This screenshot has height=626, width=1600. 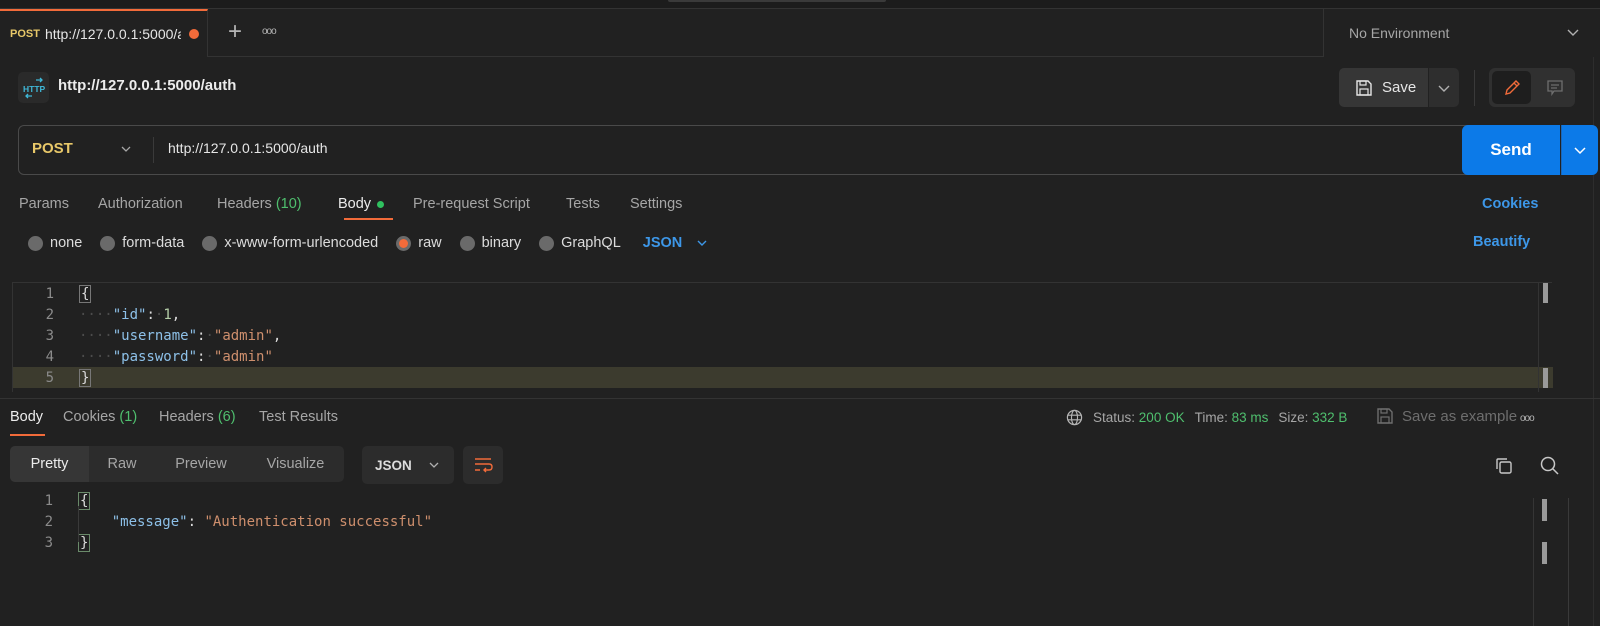 I want to click on time-label: Time:, so click(x=1211, y=417).